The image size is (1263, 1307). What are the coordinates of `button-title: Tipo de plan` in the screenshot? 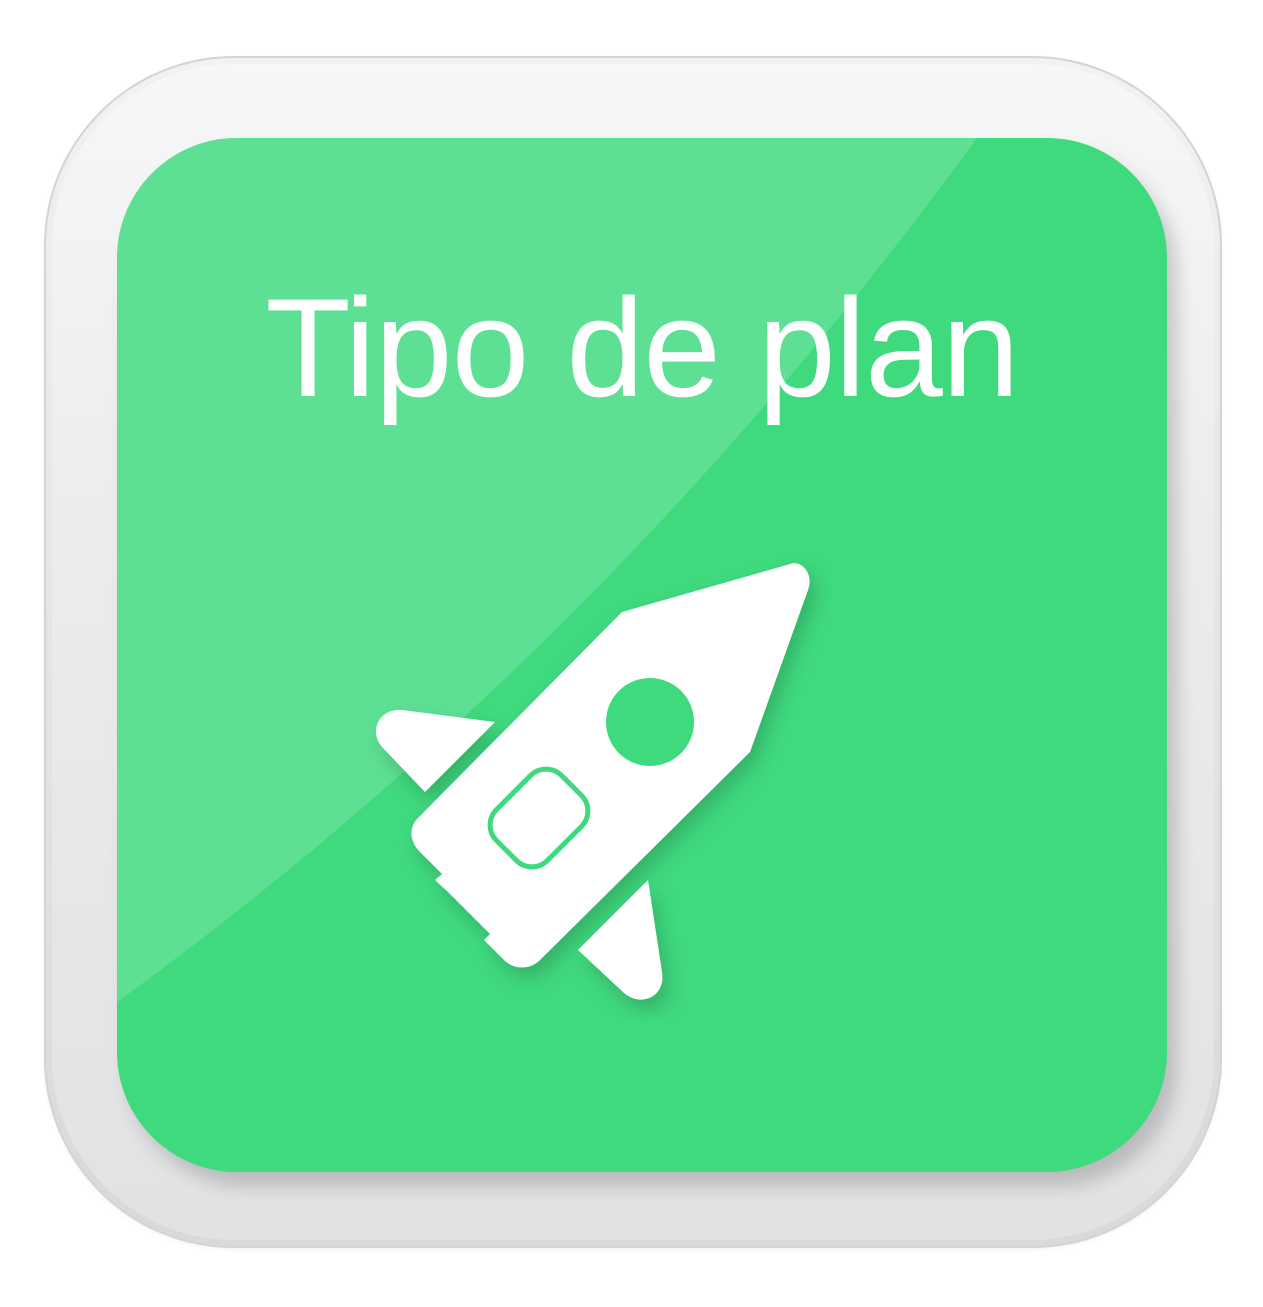 It's located at (642, 347).